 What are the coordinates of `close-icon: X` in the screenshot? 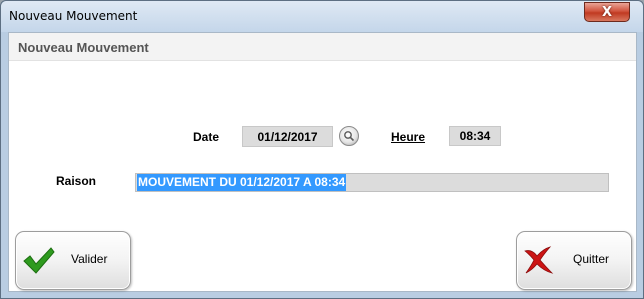 It's located at (607, 12).